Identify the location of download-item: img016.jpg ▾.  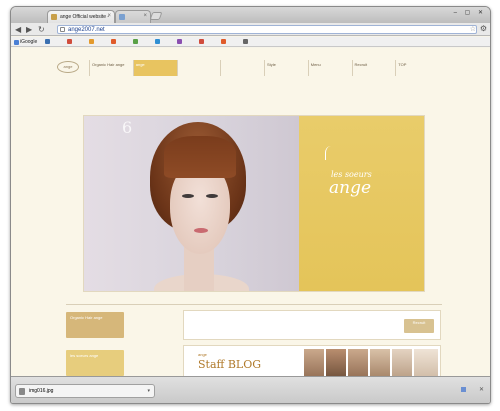
(85, 391).